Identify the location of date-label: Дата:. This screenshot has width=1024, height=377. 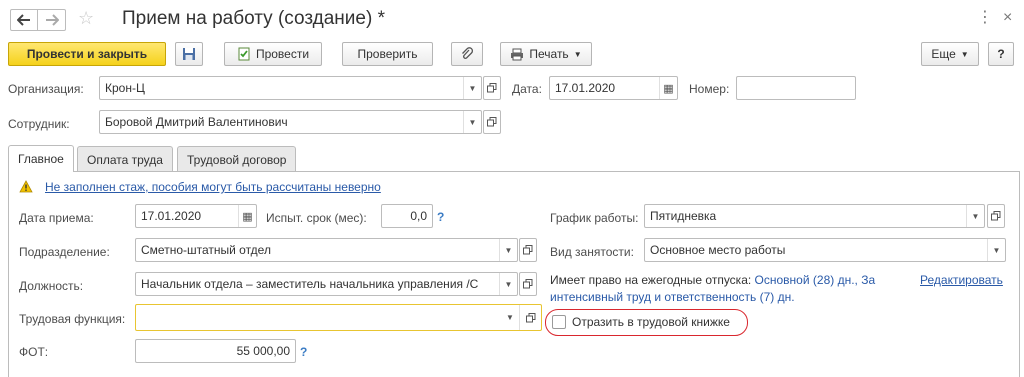
(527, 89).